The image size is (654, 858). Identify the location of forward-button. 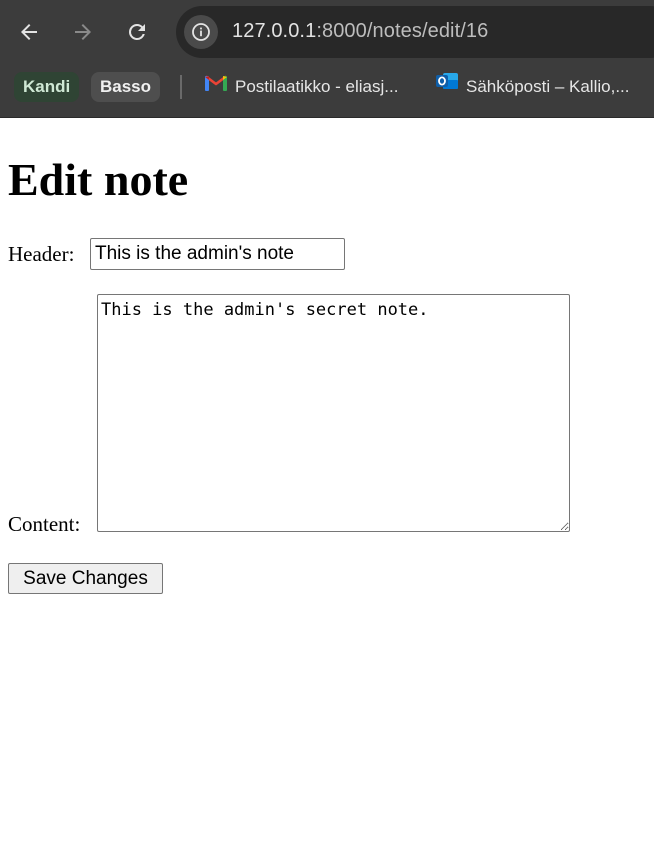
(83, 32).